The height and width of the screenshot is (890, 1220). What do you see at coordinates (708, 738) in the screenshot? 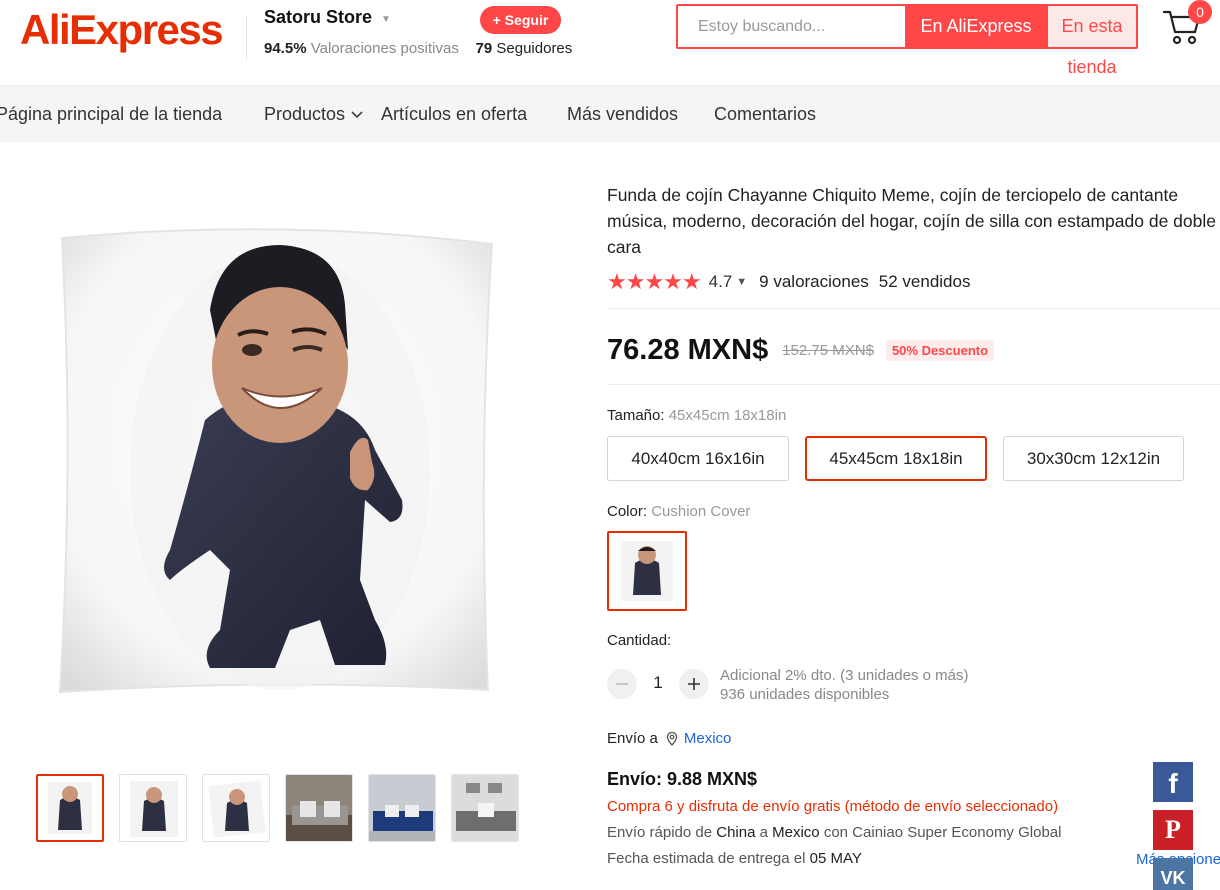
I see `ship-to-country-link: Mexico` at bounding box center [708, 738].